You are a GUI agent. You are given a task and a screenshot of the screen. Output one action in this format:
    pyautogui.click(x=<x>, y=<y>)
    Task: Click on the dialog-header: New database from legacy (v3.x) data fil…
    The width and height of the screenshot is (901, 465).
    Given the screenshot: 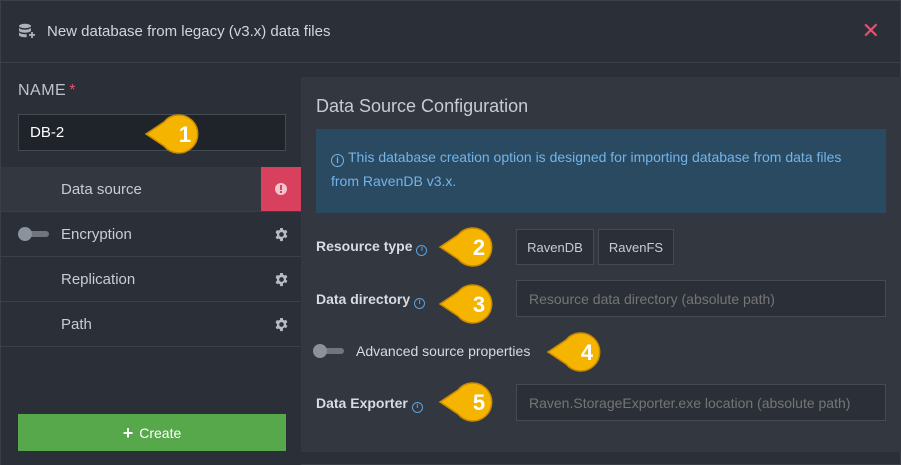 What is the action you would take?
    pyautogui.click(x=450, y=32)
    